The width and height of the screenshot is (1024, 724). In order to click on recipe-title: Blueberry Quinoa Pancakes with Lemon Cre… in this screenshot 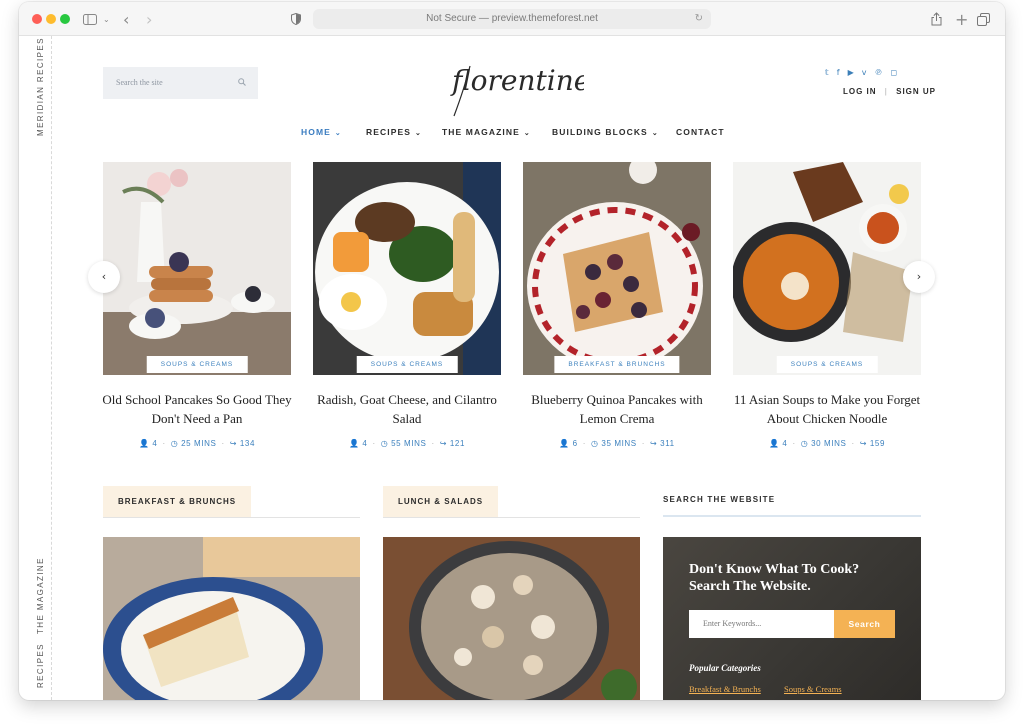, I will do `click(617, 409)`.